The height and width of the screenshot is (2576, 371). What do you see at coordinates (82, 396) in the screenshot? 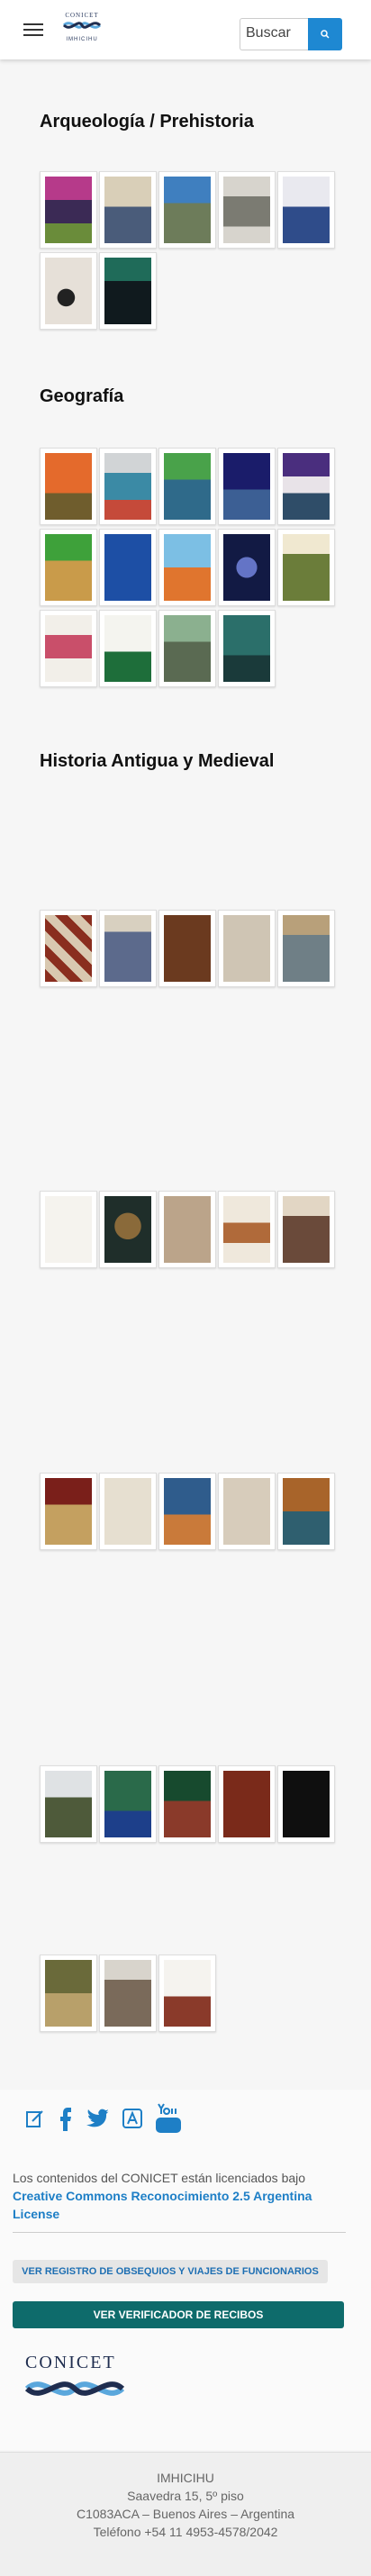
I see `section-title: Geografía` at bounding box center [82, 396].